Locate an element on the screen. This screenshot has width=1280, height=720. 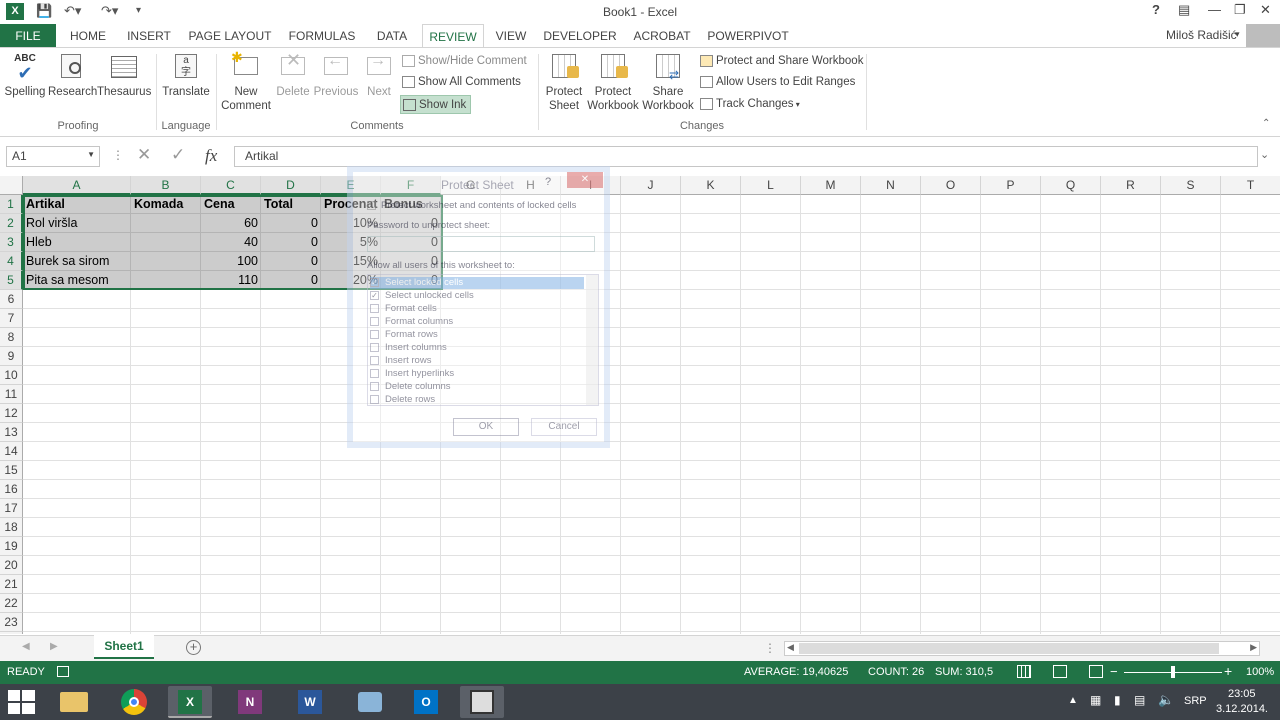
row-header: 17 is located at coordinates (11, 508).